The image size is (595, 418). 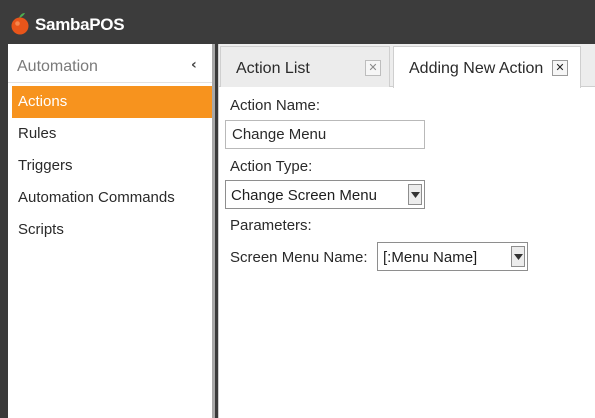 What do you see at coordinates (112, 134) in the screenshot?
I see `sidebar-item-rules: Rules` at bounding box center [112, 134].